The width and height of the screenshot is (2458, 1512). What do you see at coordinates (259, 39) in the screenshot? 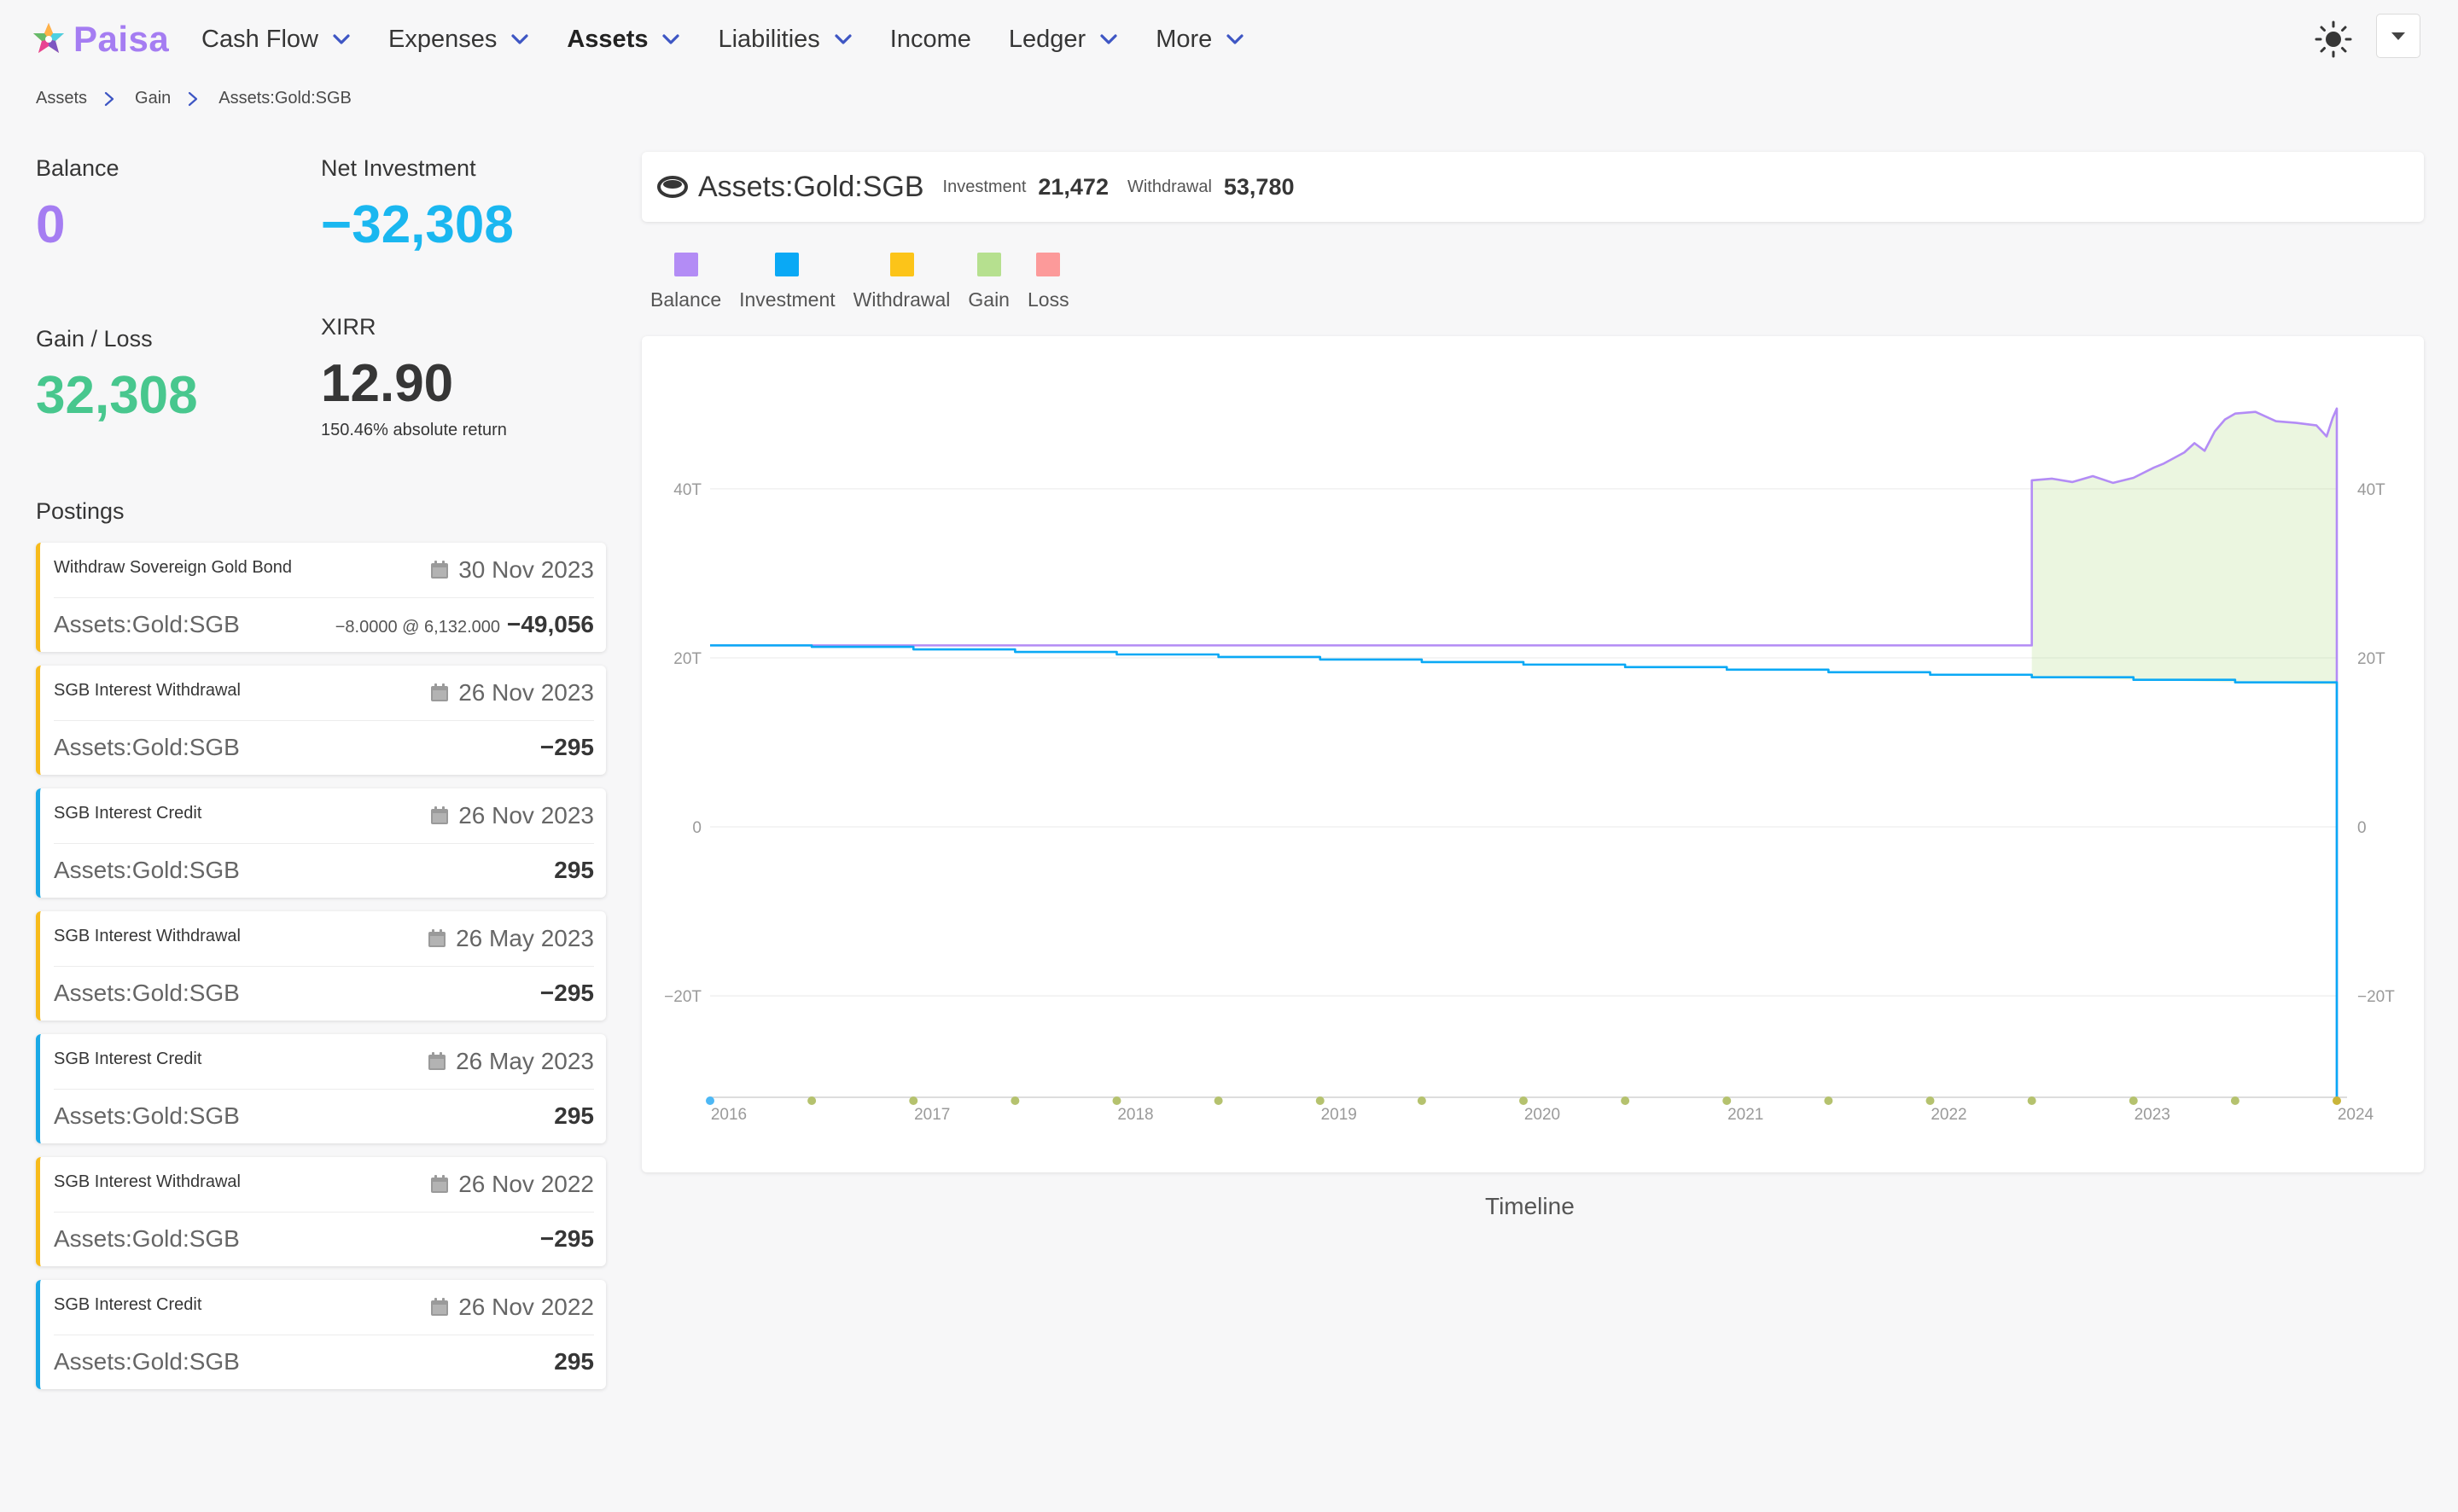
I see `nav-item-label: Cash Flow` at bounding box center [259, 39].